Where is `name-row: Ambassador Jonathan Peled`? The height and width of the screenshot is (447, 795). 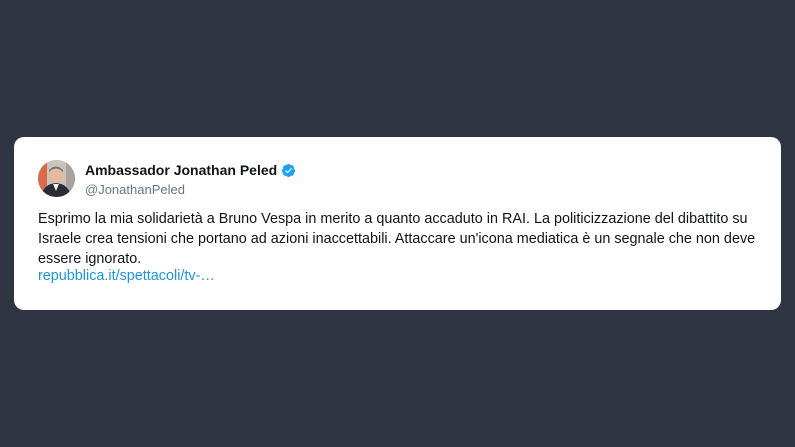 name-row: Ambassador Jonathan Peled is located at coordinates (190, 170).